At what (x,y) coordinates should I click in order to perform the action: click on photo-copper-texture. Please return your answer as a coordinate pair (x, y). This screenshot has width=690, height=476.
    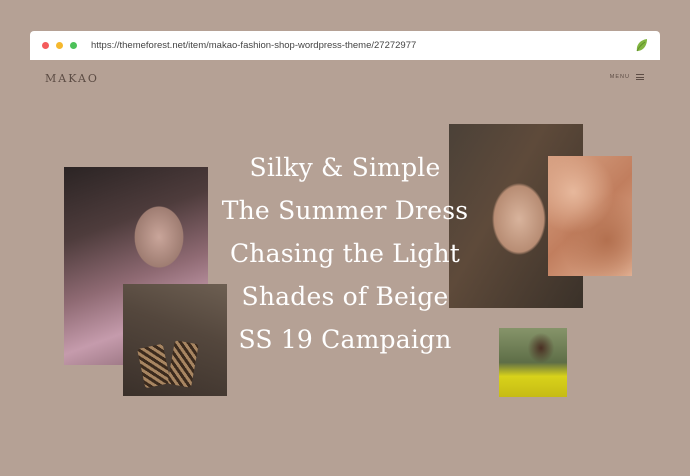
    Looking at the image, I should click on (590, 216).